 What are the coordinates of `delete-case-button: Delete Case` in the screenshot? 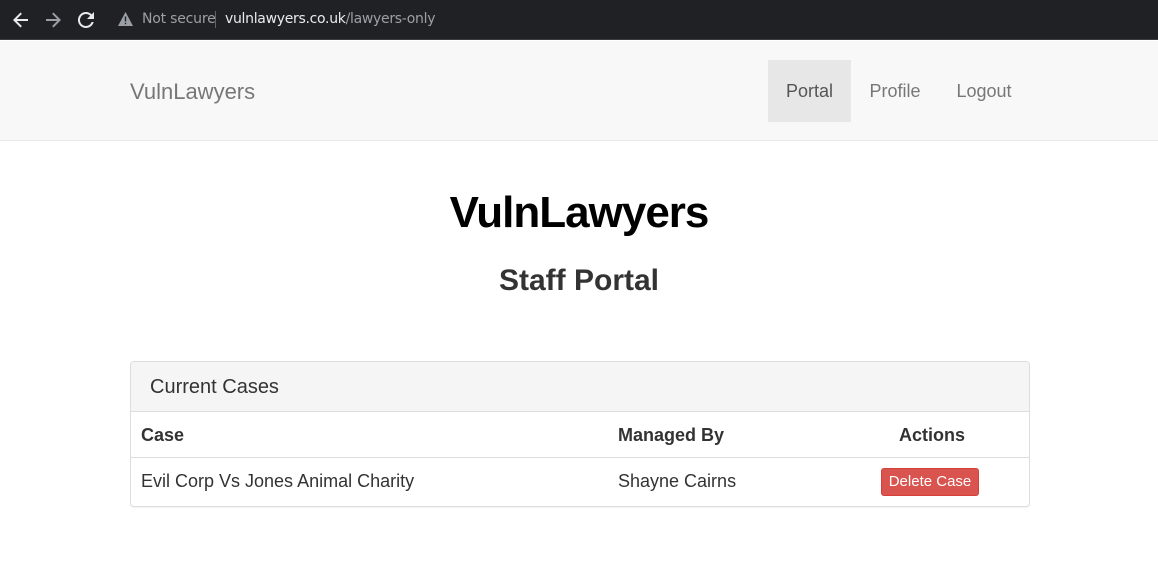 It's located at (930, 482).